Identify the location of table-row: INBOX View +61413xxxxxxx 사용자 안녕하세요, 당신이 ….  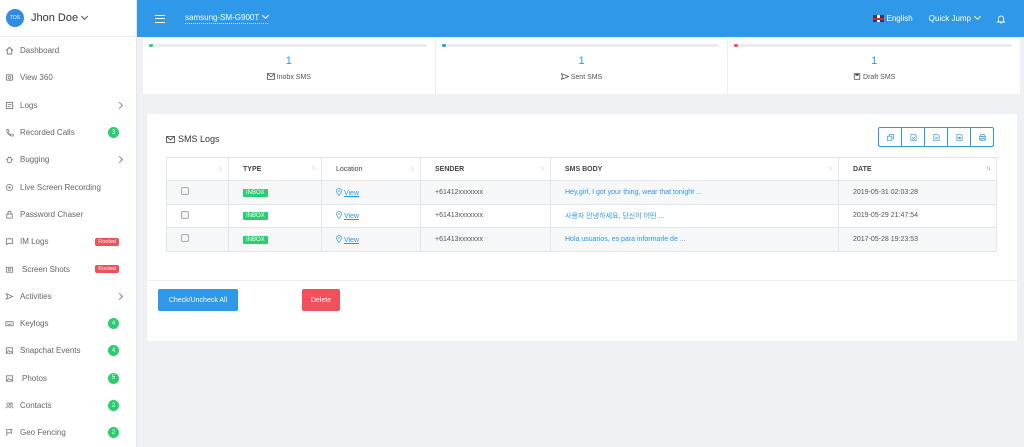
(581, 215).